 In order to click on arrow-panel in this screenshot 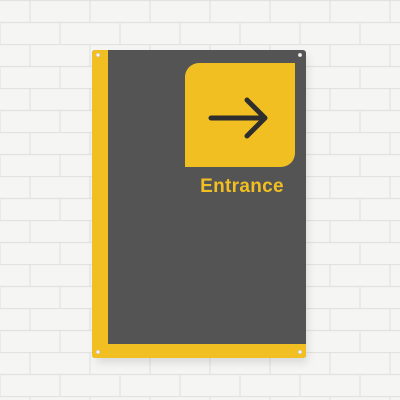, I will do `click(240, 115)`.